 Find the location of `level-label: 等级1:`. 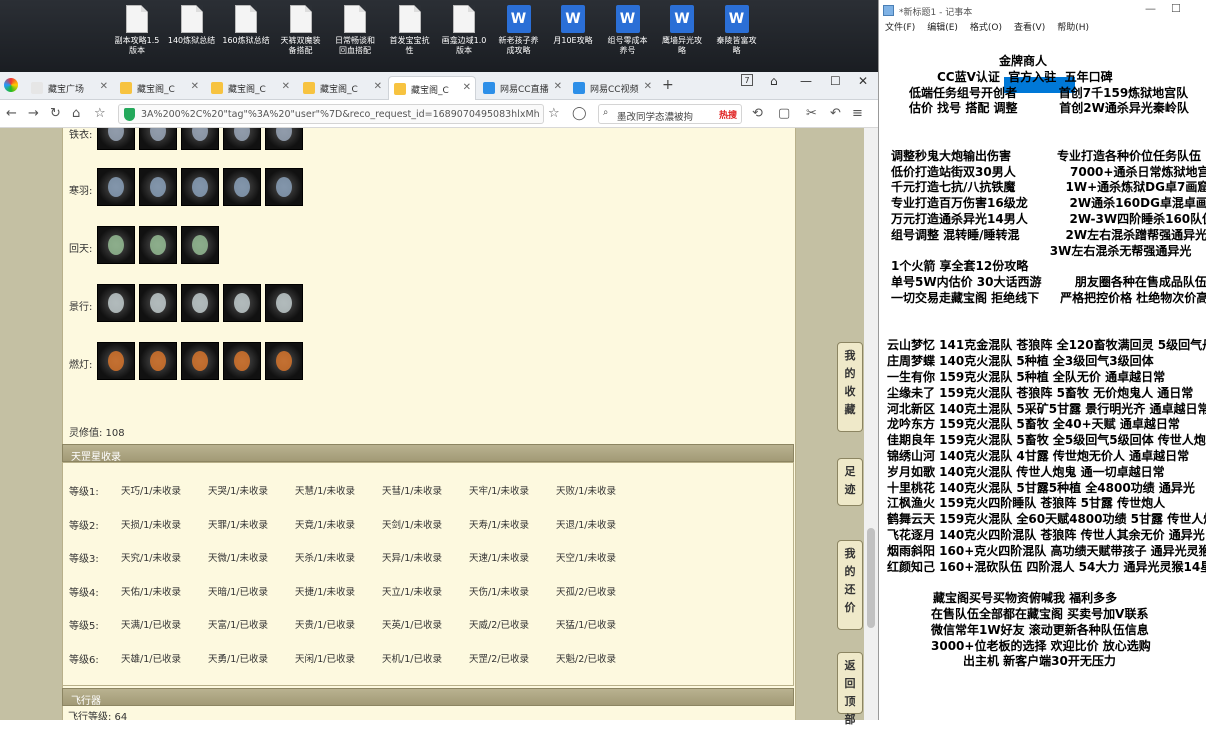

level-label: 等级1: is located at coordinates (84, 492).